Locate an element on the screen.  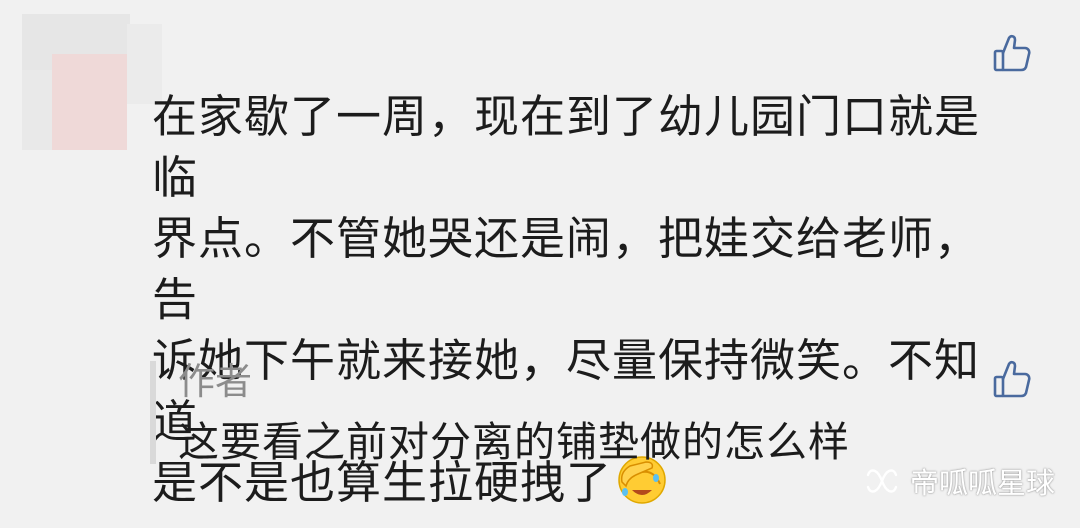
reply-text: 这要看之前对分离的铺垫做的怎么样 is located at coordinates (514, 442).